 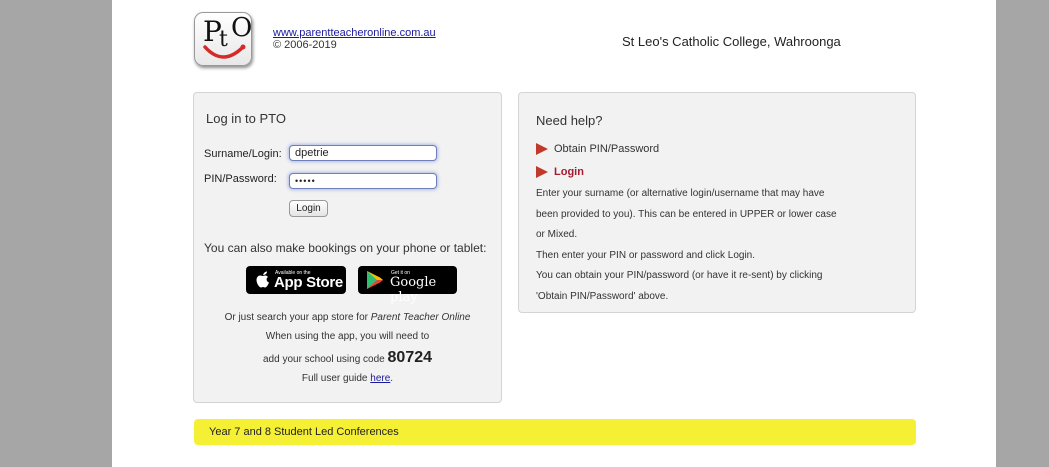 I want to click on site-url-link: www.parentteacheronline.com.au, so click(x=354, y=33).